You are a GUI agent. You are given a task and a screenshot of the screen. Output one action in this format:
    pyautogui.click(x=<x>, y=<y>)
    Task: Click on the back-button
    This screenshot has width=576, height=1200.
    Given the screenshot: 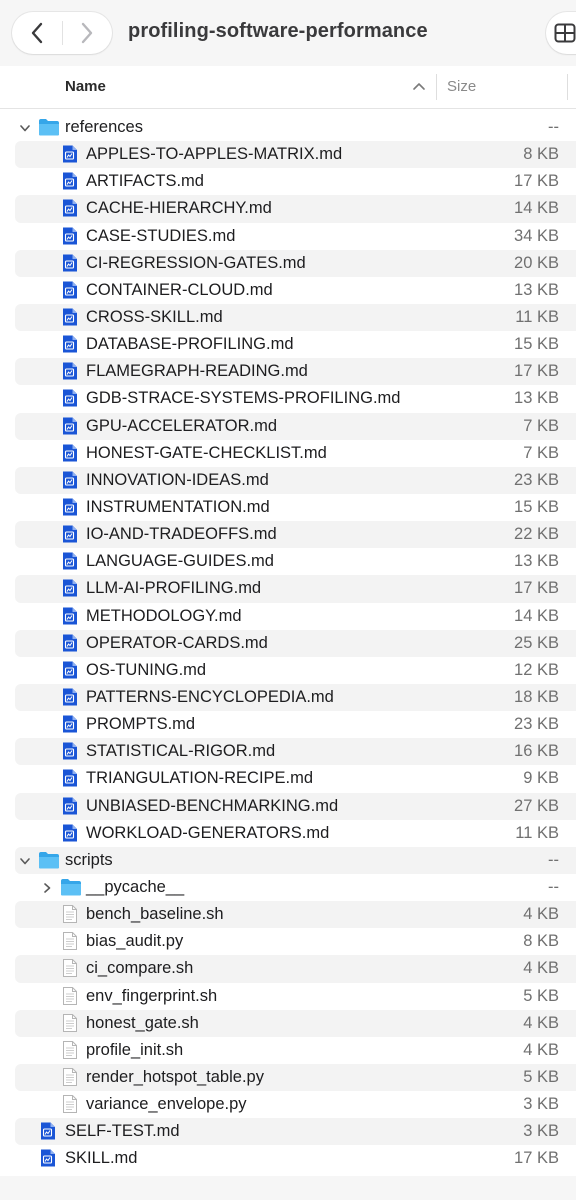 What is the action you would take?
    pyautogui.click(x=37, y=33)
    